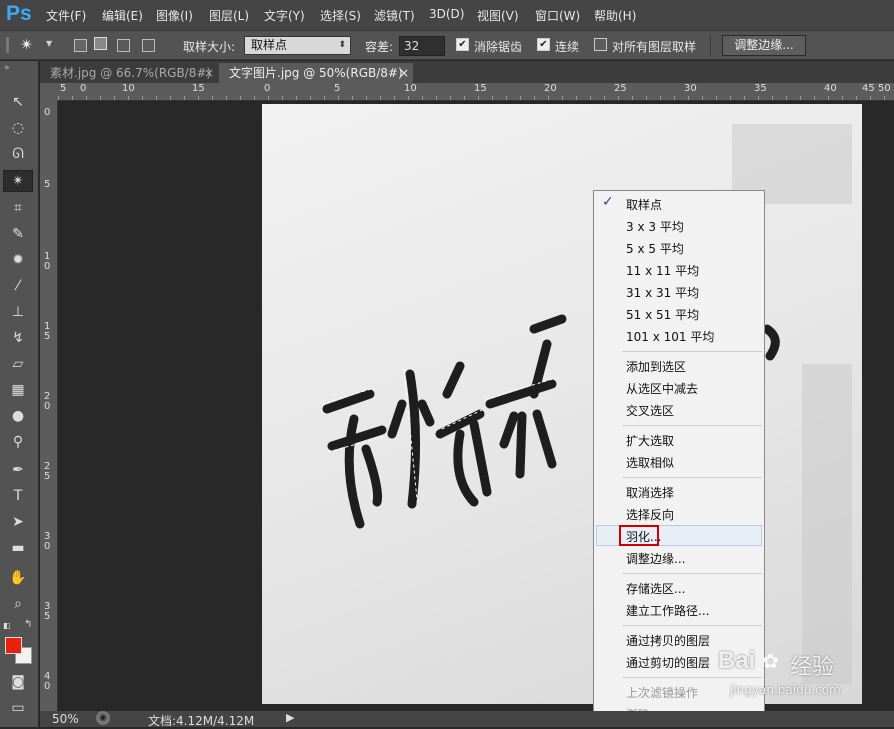 Image resolution: width=894 pixels, height=729 pixels. What do you see at coordinates (66, 15) in the screenshot?
I see `menu-file: 文件(F)` at bounding box center [66, 15].